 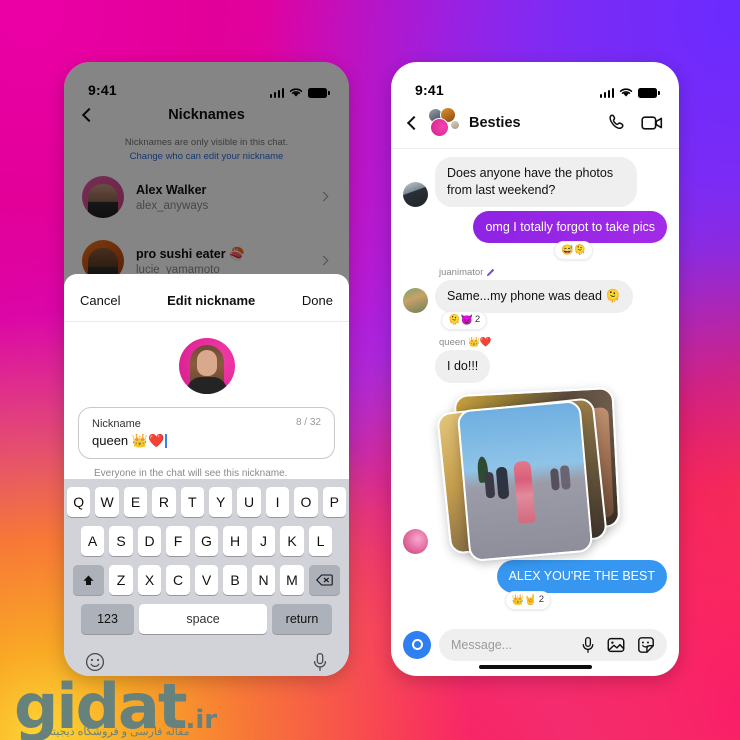 I want to click on avatar, so click(x=415, y=541).